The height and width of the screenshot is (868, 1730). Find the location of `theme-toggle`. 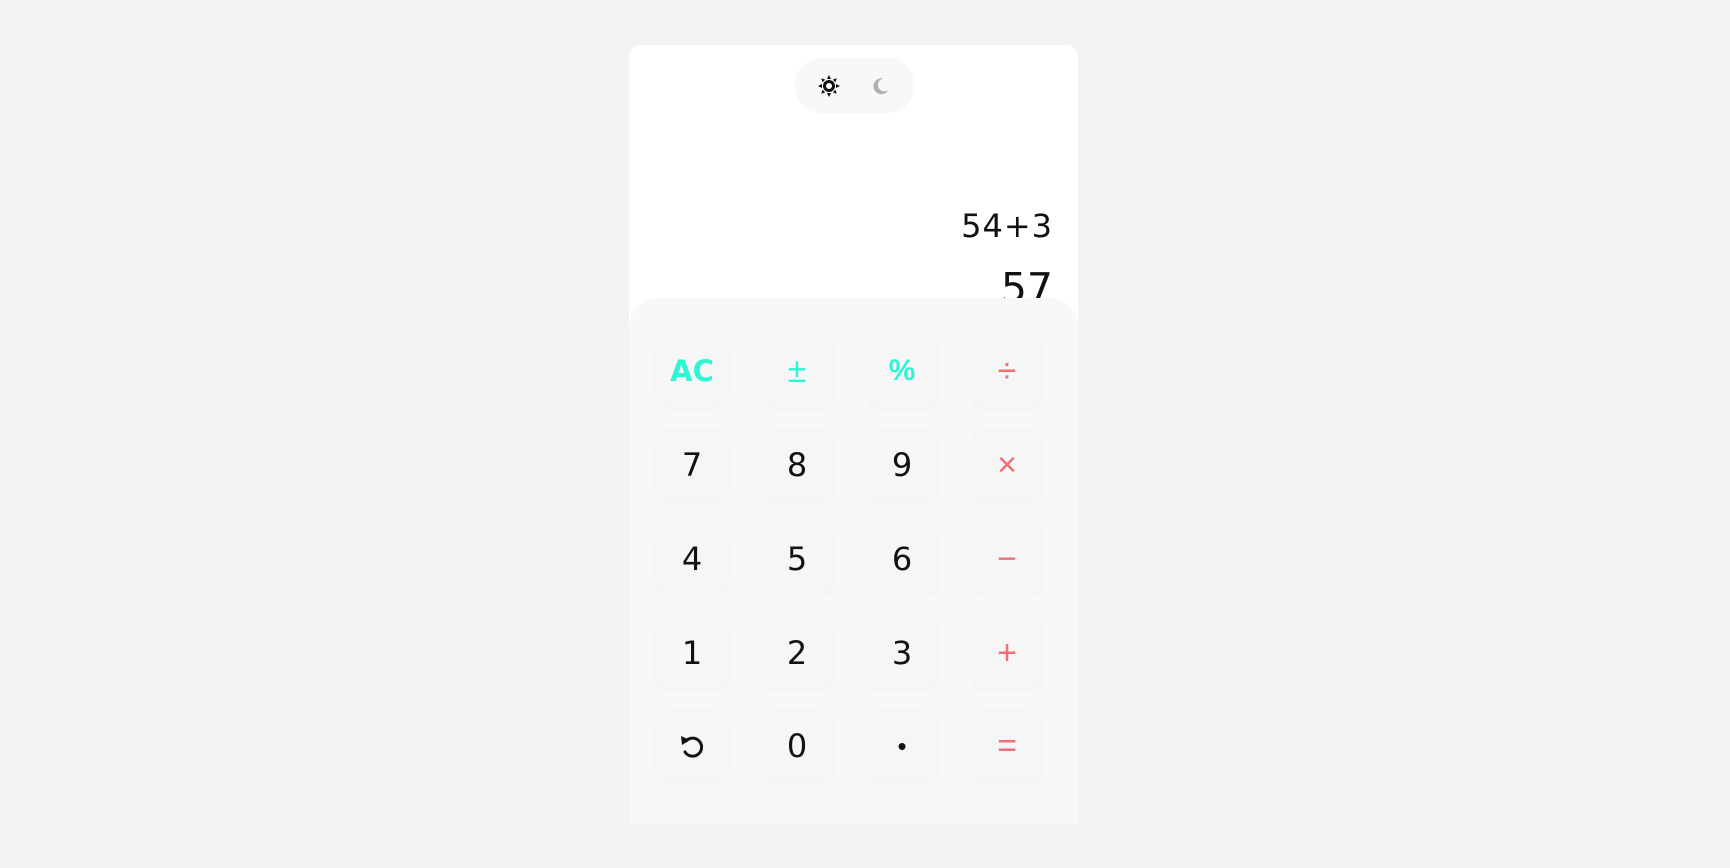

theme-toggle is located at coordinates (854, 85).